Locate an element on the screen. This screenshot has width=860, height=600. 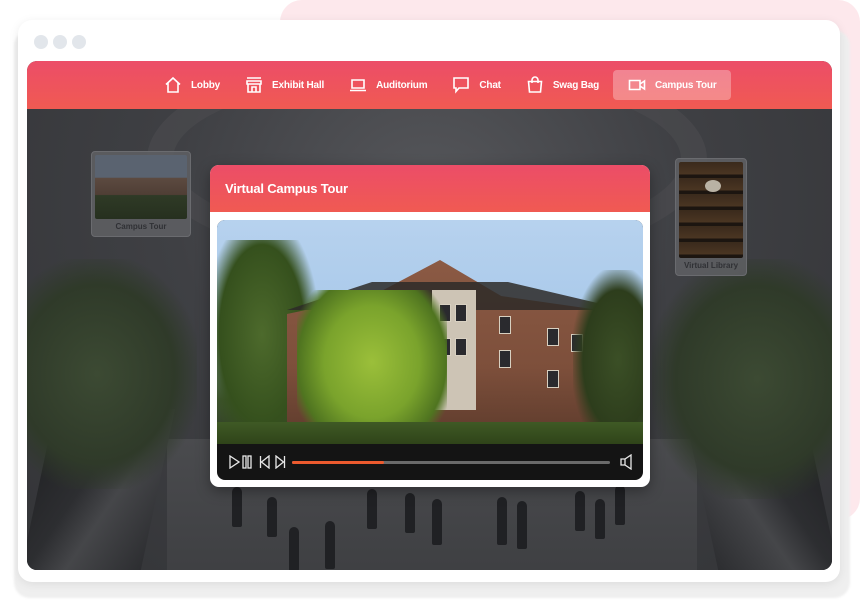
pause-button is located at coordinates (247, 462).